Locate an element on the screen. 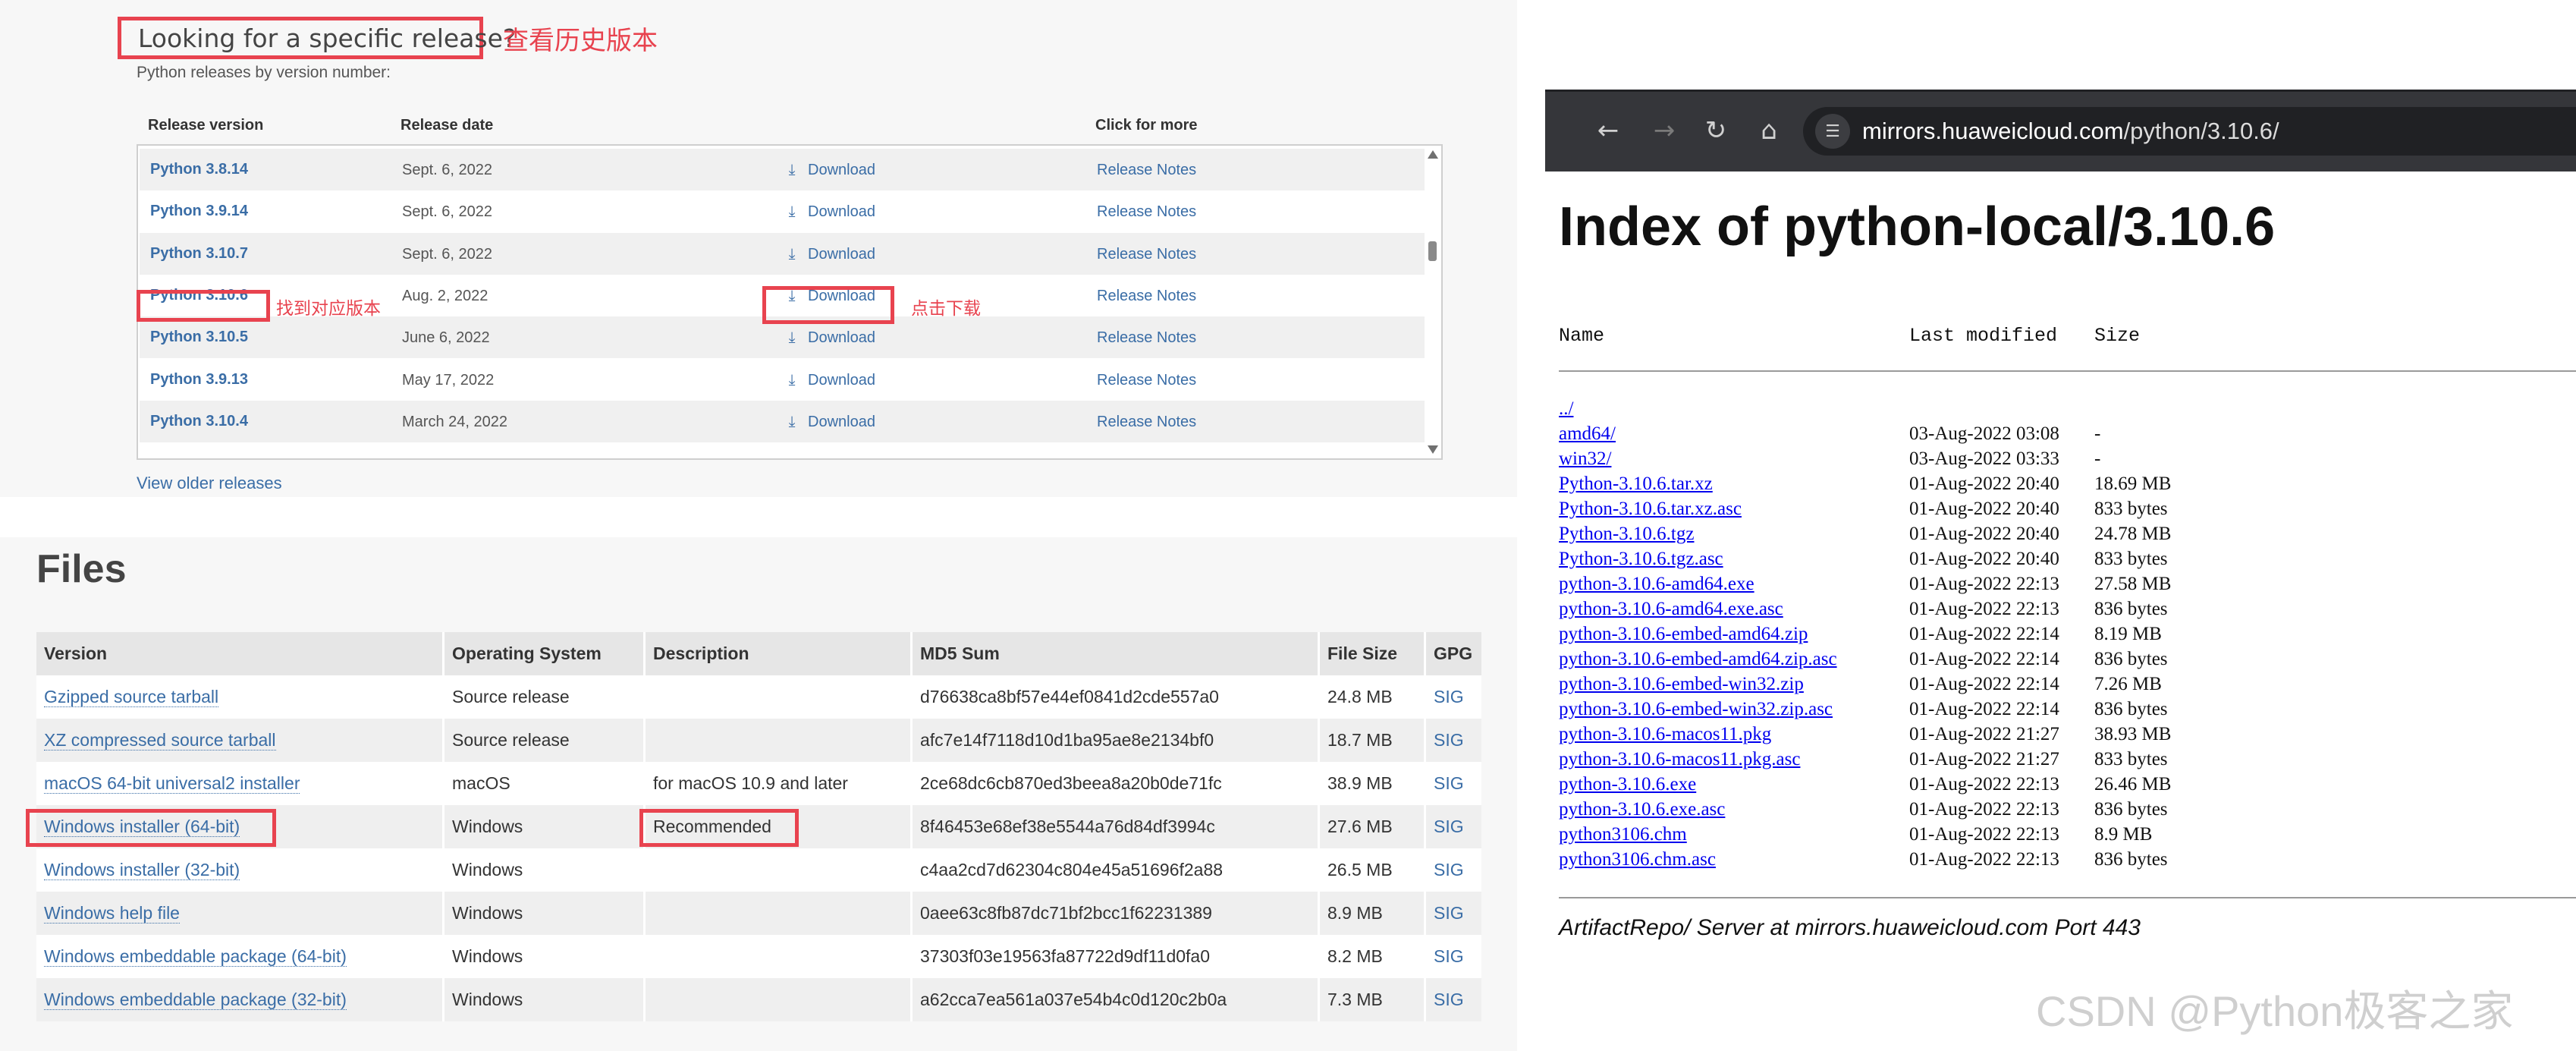 The height and width of the screenshot is (1051, 2576). index-entry-link: win32/ is located at coordinates (1585, 459).